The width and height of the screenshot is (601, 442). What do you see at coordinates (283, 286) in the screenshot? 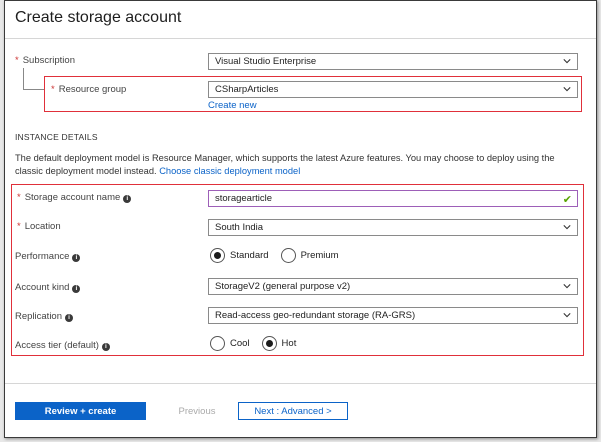
I see `account-kind-value: StorageV2 (general purpose v2)` at bounding box center [283, 286].